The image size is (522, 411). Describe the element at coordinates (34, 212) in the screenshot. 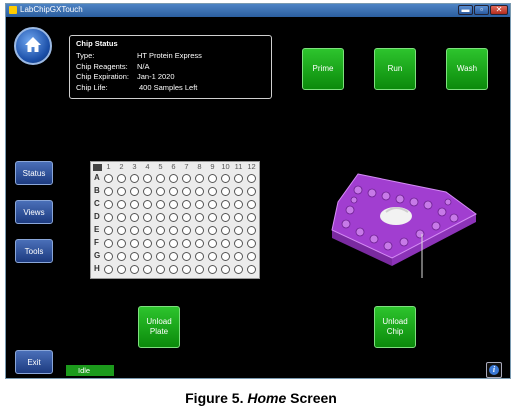

I see `sidebar-item-views: Views` at that location.